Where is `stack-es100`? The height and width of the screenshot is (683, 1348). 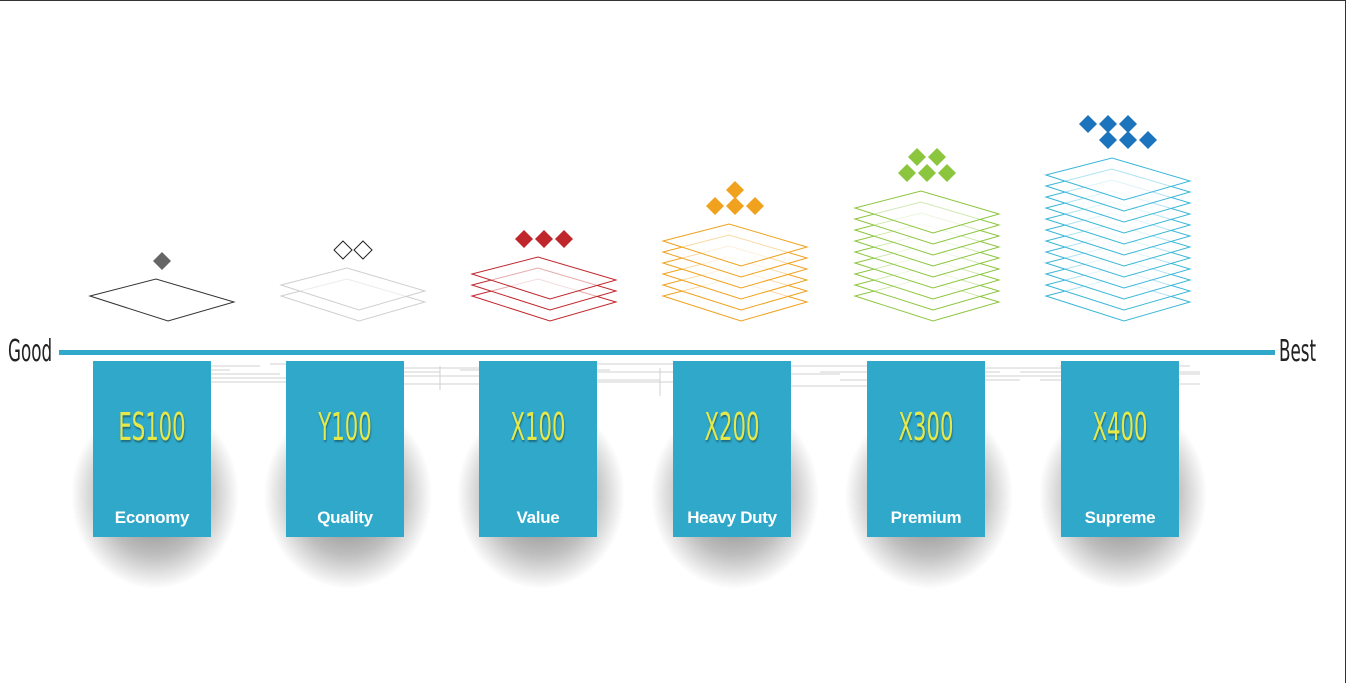 stack-es100 is located at coordinates (162, 300).